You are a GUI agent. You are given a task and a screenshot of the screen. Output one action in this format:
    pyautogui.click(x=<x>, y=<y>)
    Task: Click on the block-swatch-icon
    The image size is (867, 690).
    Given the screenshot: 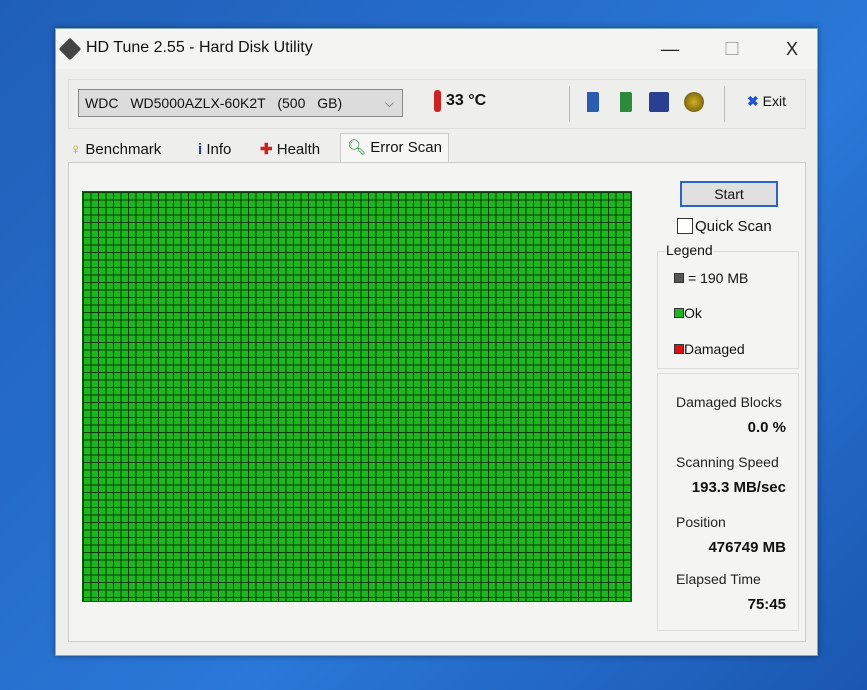 What is the action you would take?
    pyautogui.click(x=679, y=278)
    